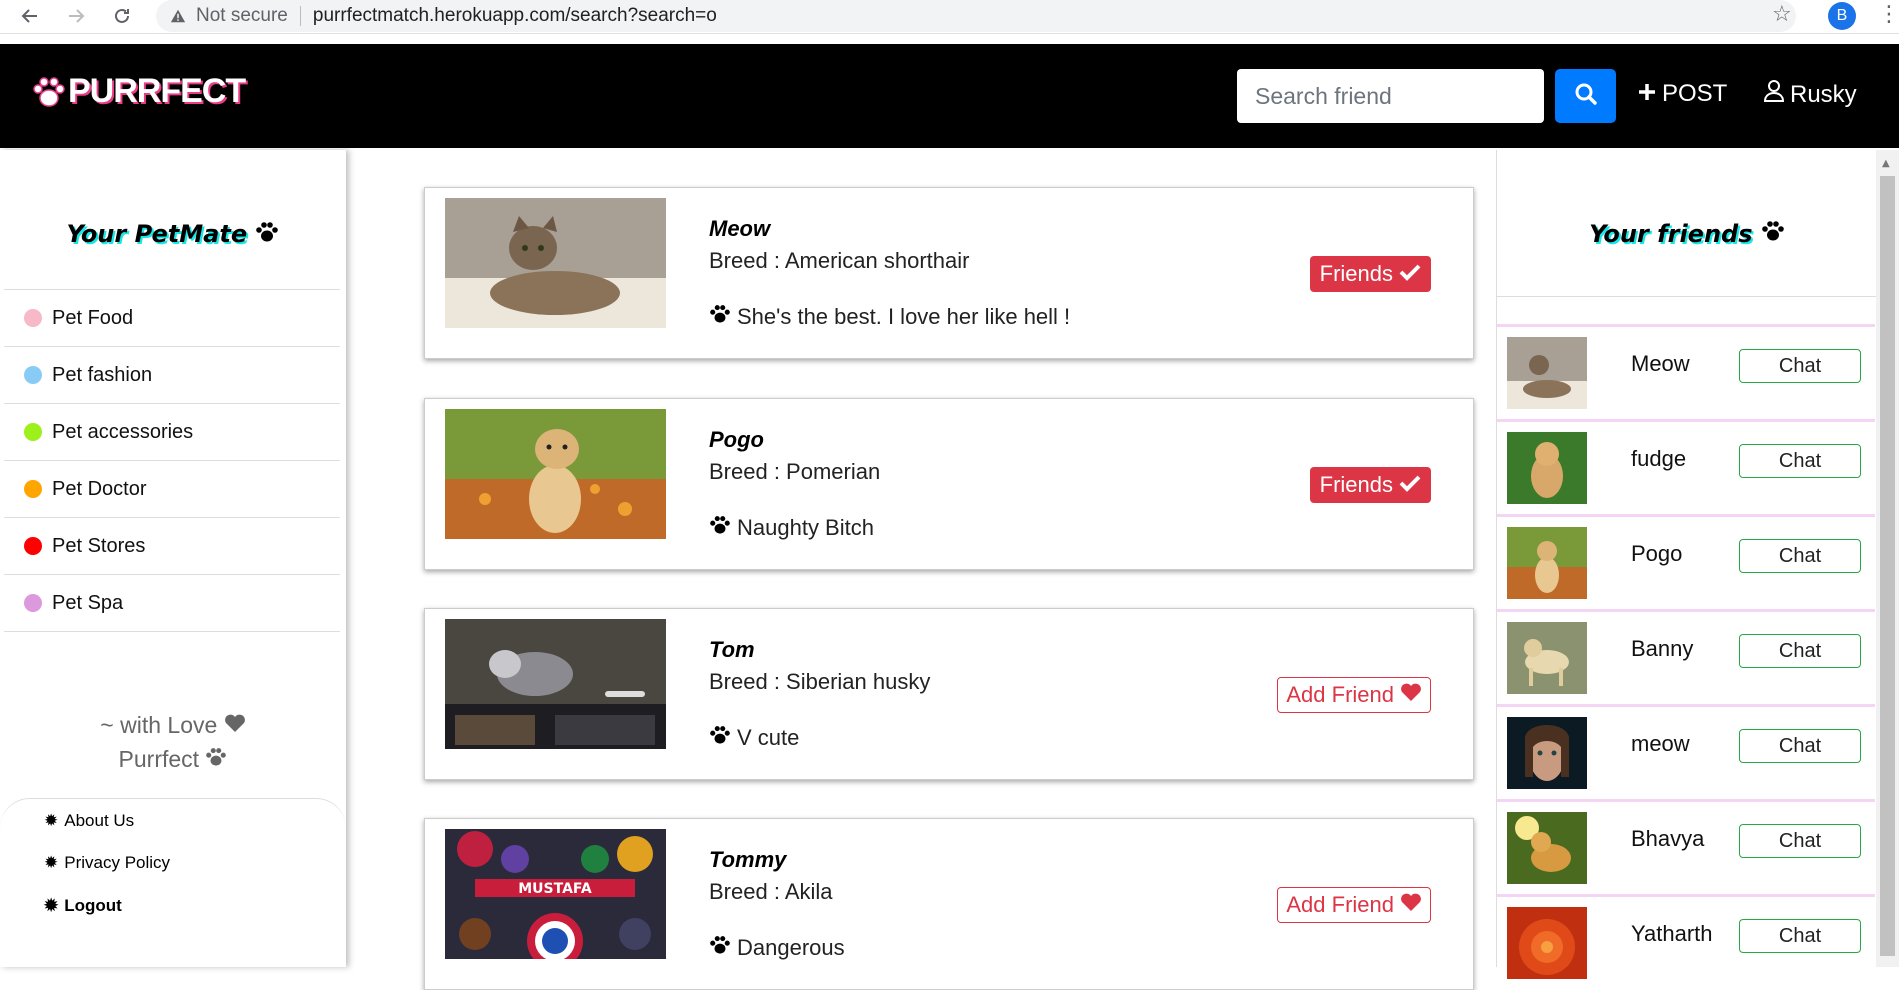 The height and width of the screenshot is (990, 1899). Describe the element at coordinates (242, 15) in the screenshot. I see `security-label: Not secure` at that location.